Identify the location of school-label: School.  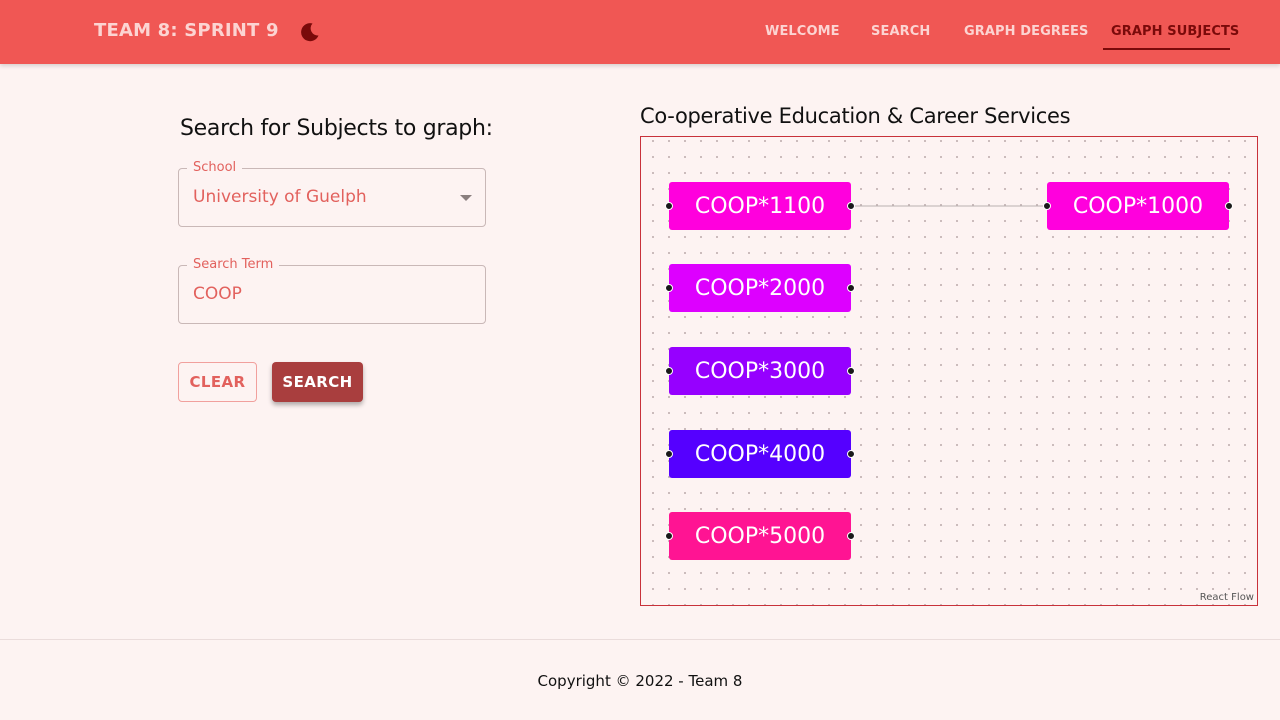
(215, 167).